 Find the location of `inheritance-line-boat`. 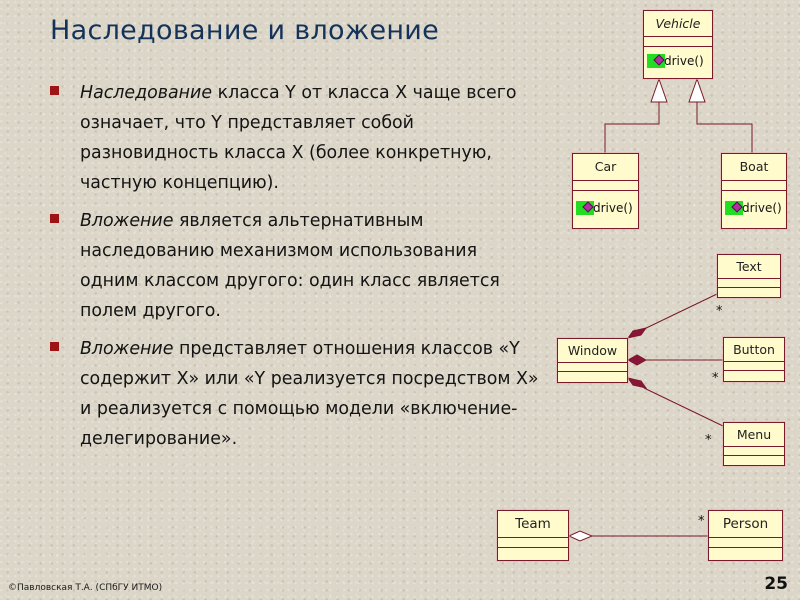

inheritance-line-boat is located at coordinates (724, 127).